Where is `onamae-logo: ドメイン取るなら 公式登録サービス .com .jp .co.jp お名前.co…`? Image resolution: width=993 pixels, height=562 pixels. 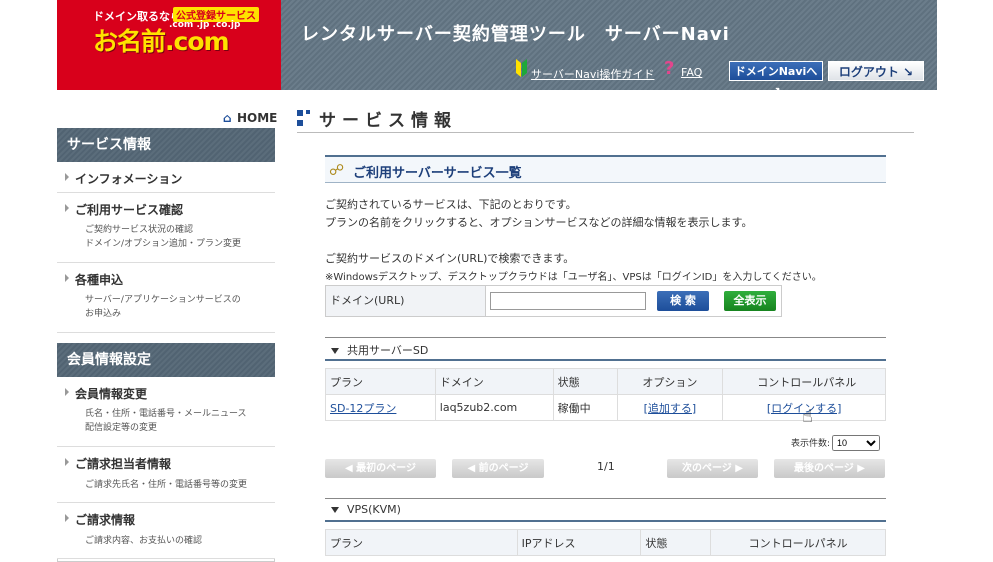 onamae-logo: ドメイン取るなら 公式登録サービス .com .jp .co.jp お名前.co… is located at coordinates (169, 45).